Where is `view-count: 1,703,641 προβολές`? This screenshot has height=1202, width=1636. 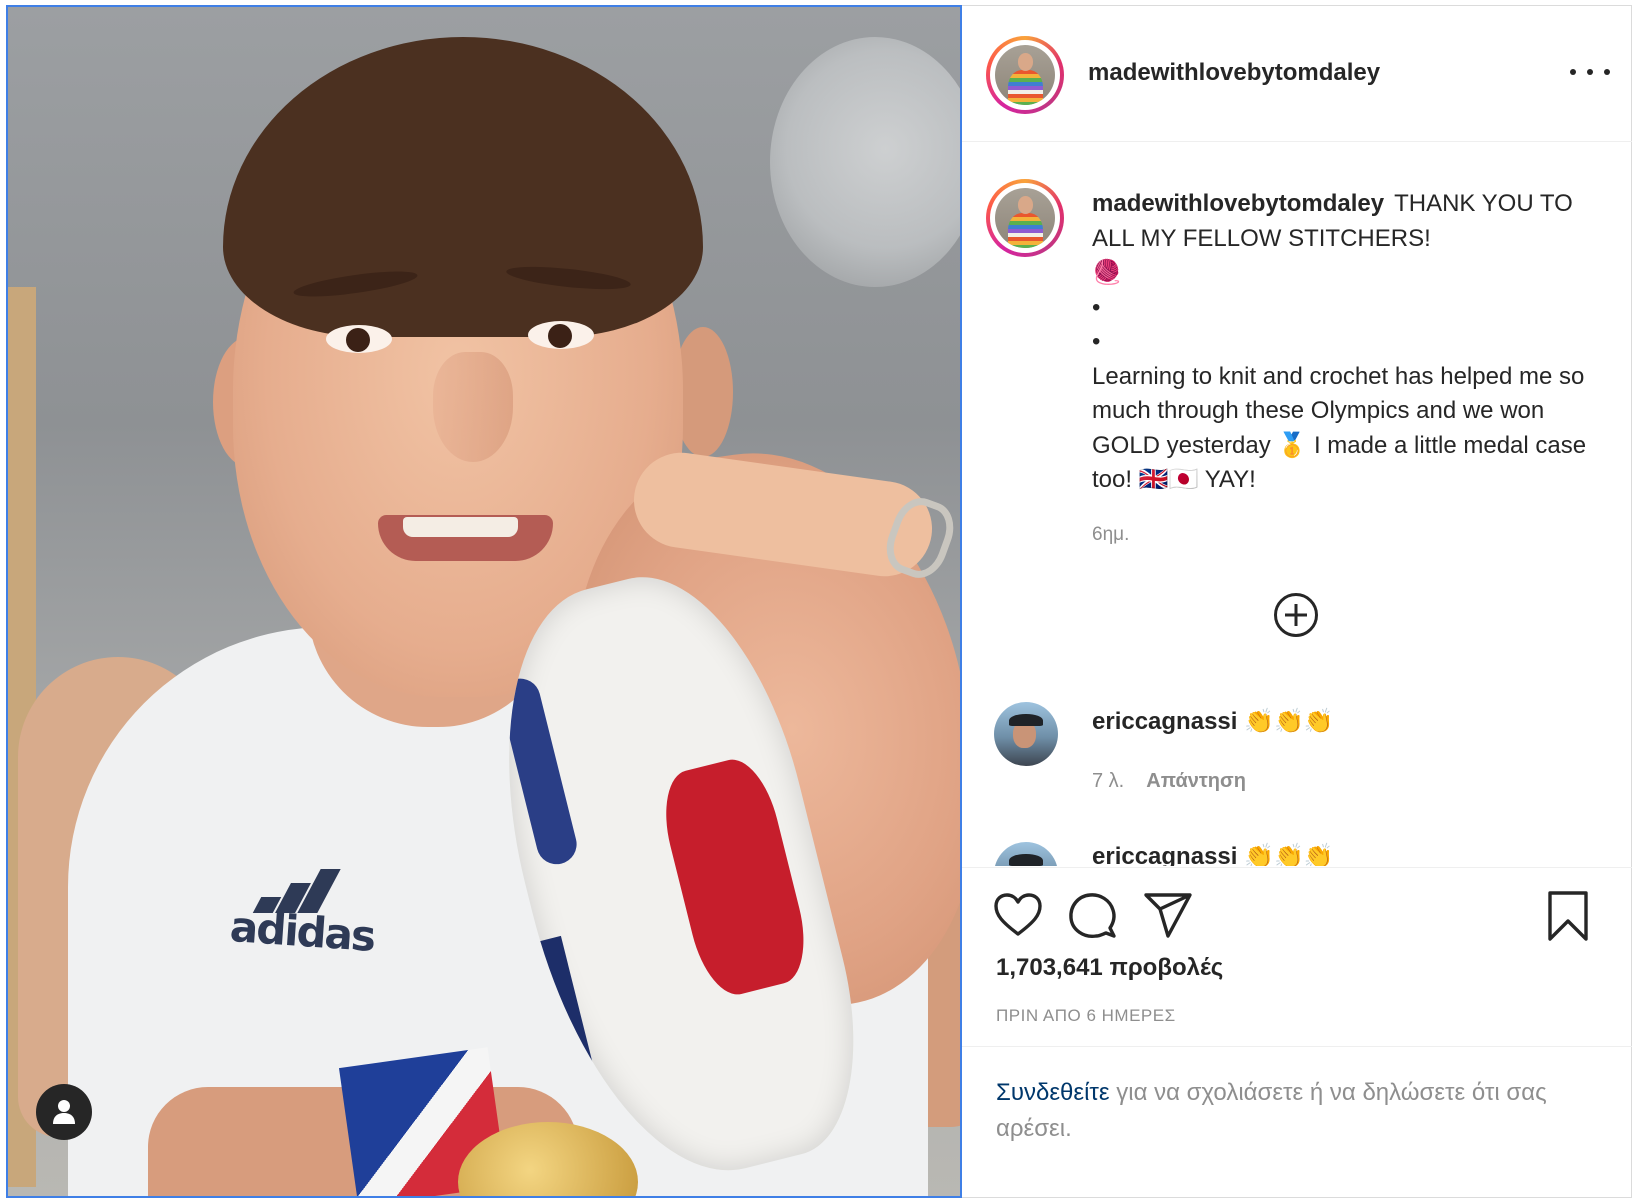 view-count: 1,703,641 προβολές is located at coordinates (1109, 968).